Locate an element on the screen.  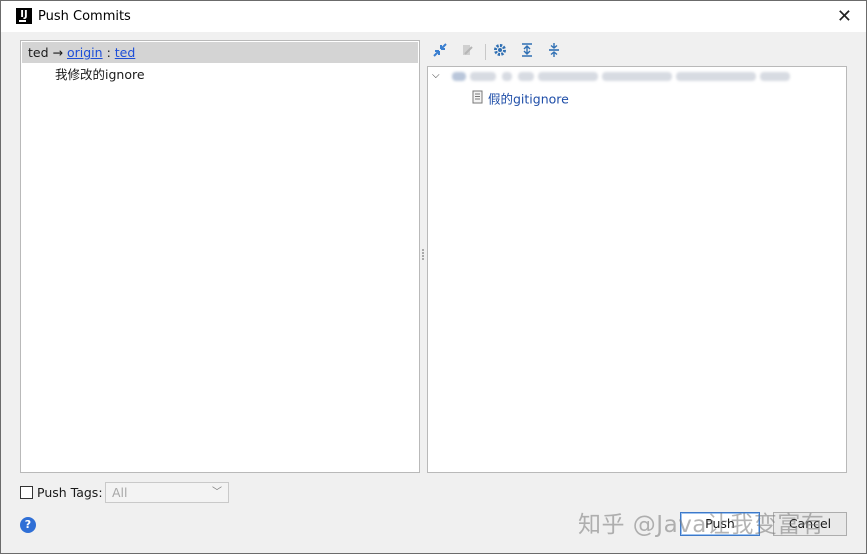
text-file-icon is located at coordinates (478, 99).